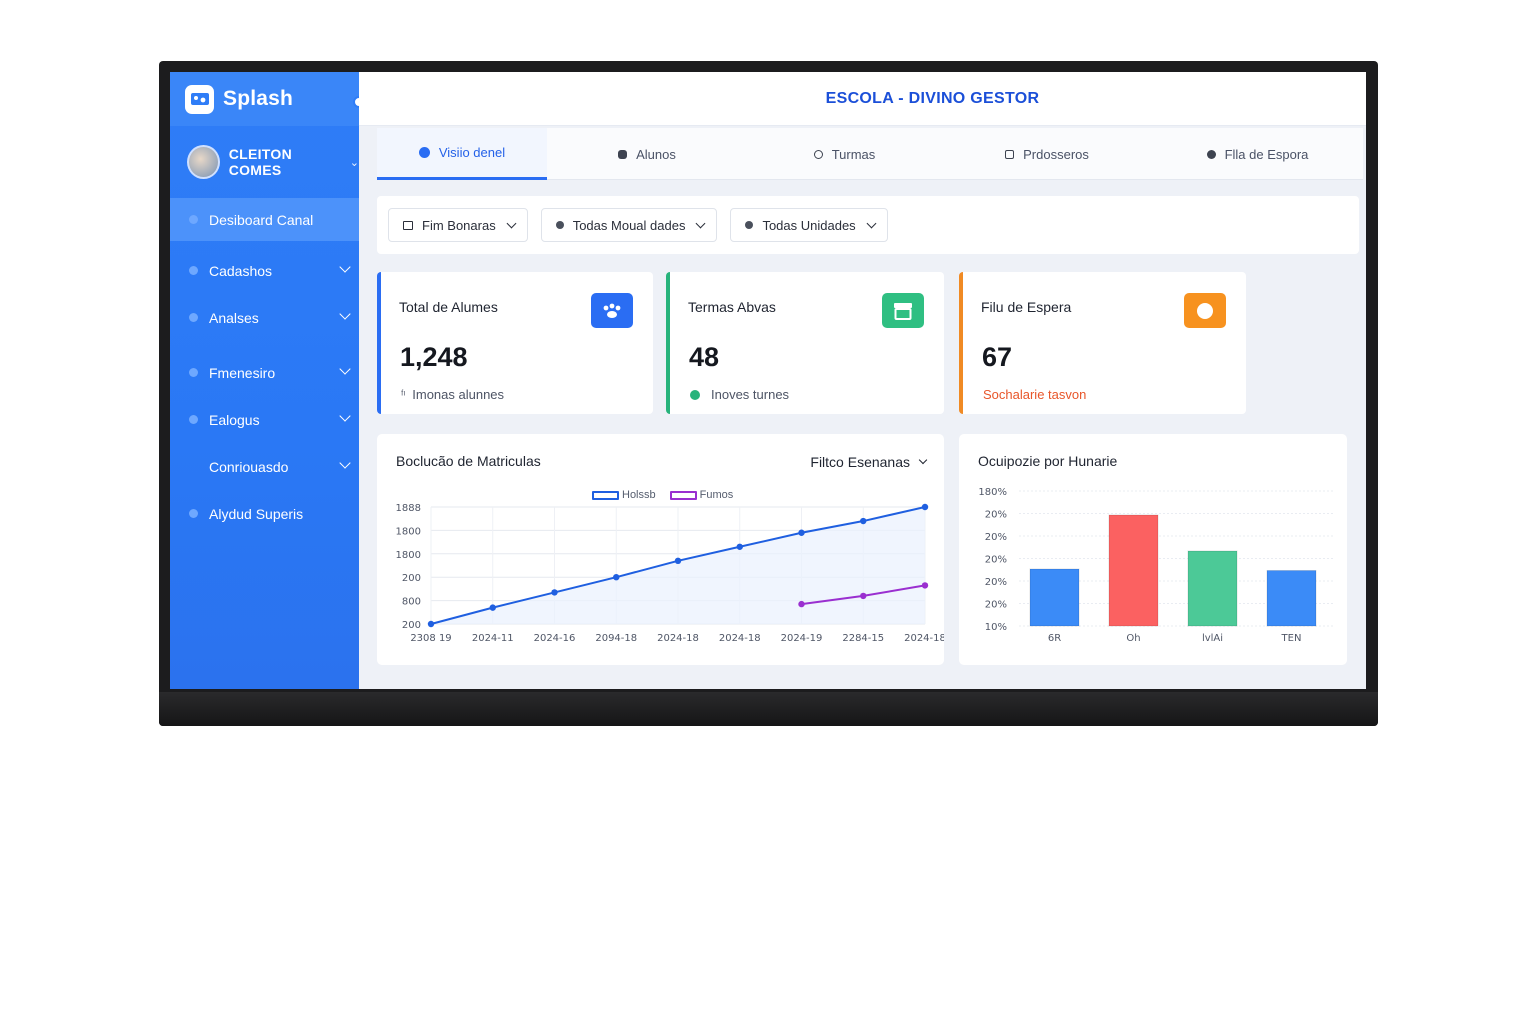 This screenshot has width=1536, height=1024. What do you see at coordinates (1291, 638) in the screenshot?
I see `x-tick-label: TEN` at bounding box center [1291, 638].